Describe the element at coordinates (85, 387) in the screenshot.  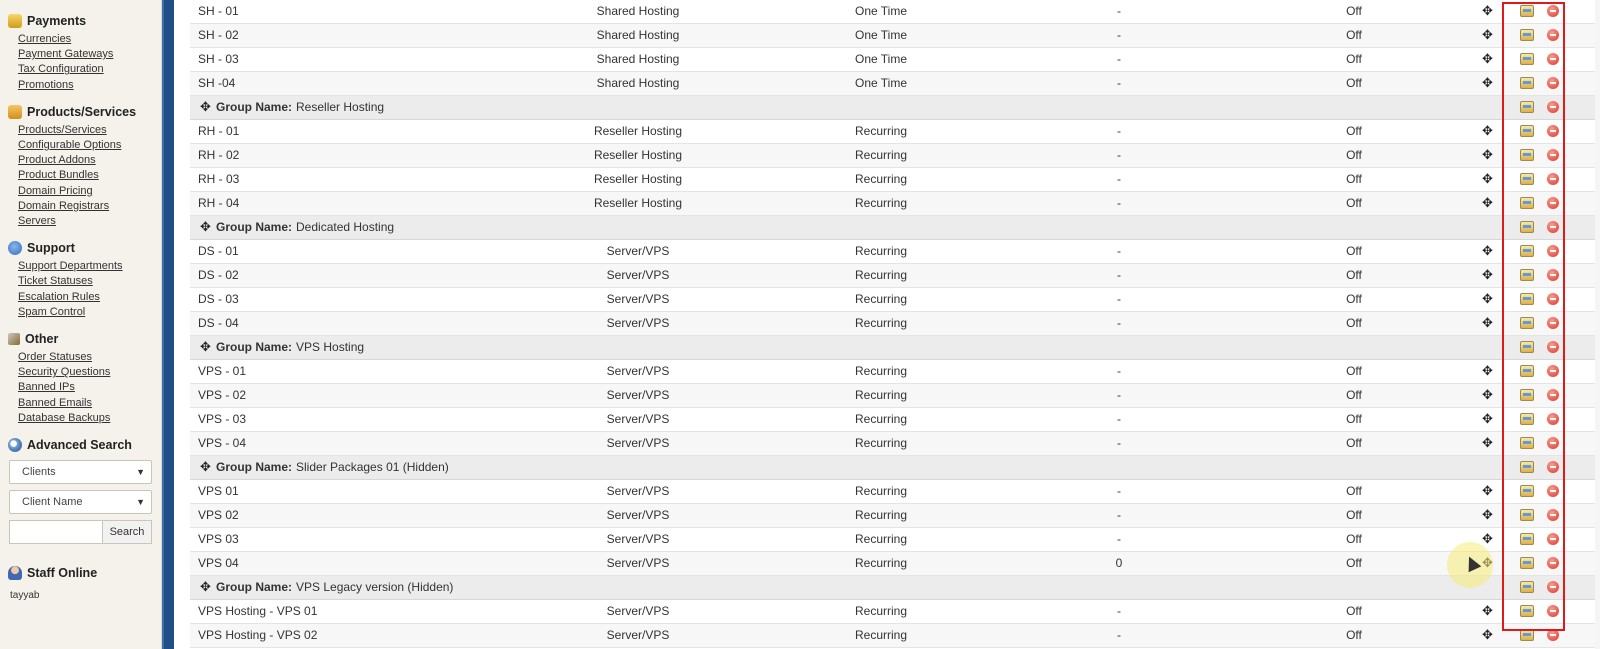
I see `sidebar-link: Banned IPs` at that location.